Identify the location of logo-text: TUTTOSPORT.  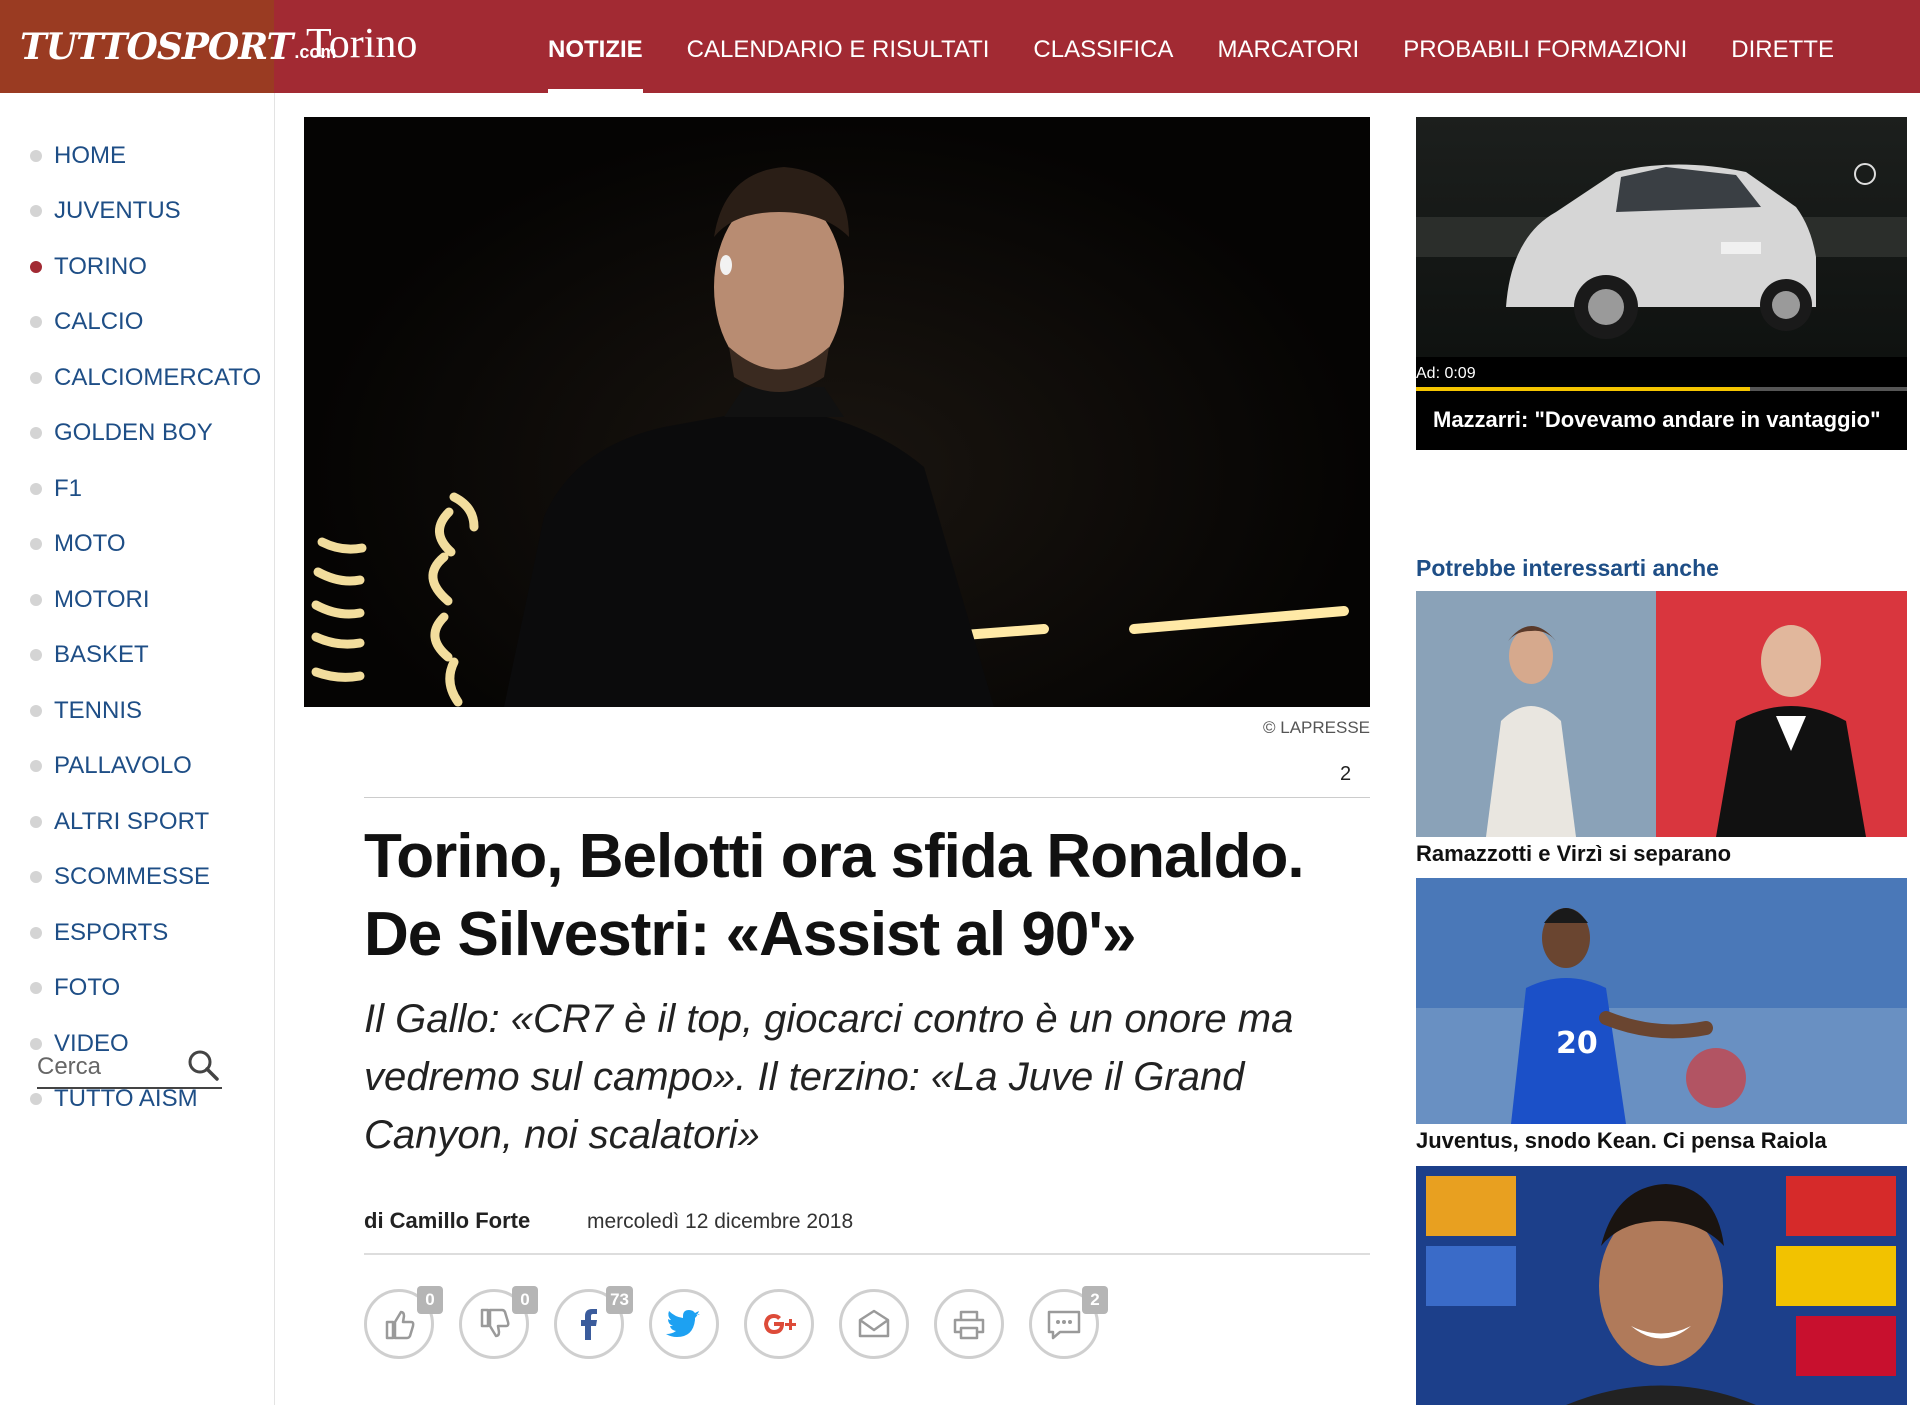
(156, 46).